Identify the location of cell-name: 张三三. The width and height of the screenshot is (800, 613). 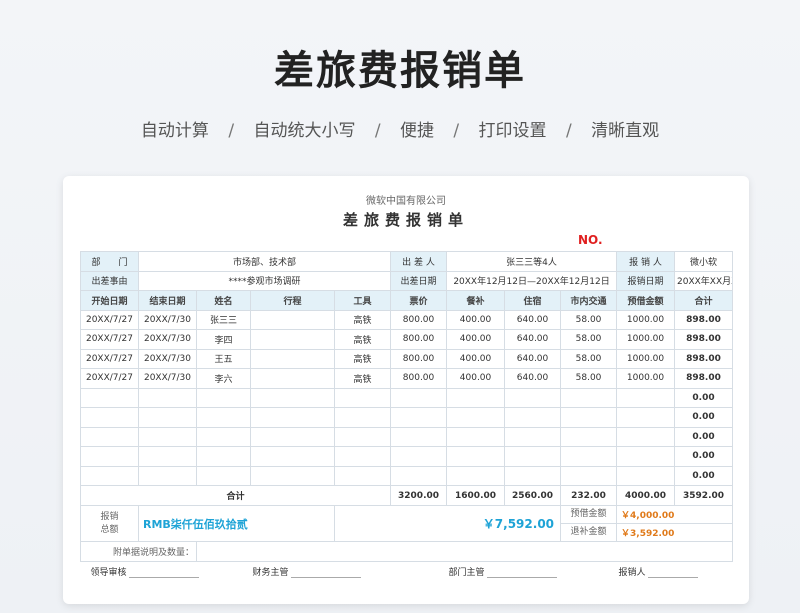
(223, 319).